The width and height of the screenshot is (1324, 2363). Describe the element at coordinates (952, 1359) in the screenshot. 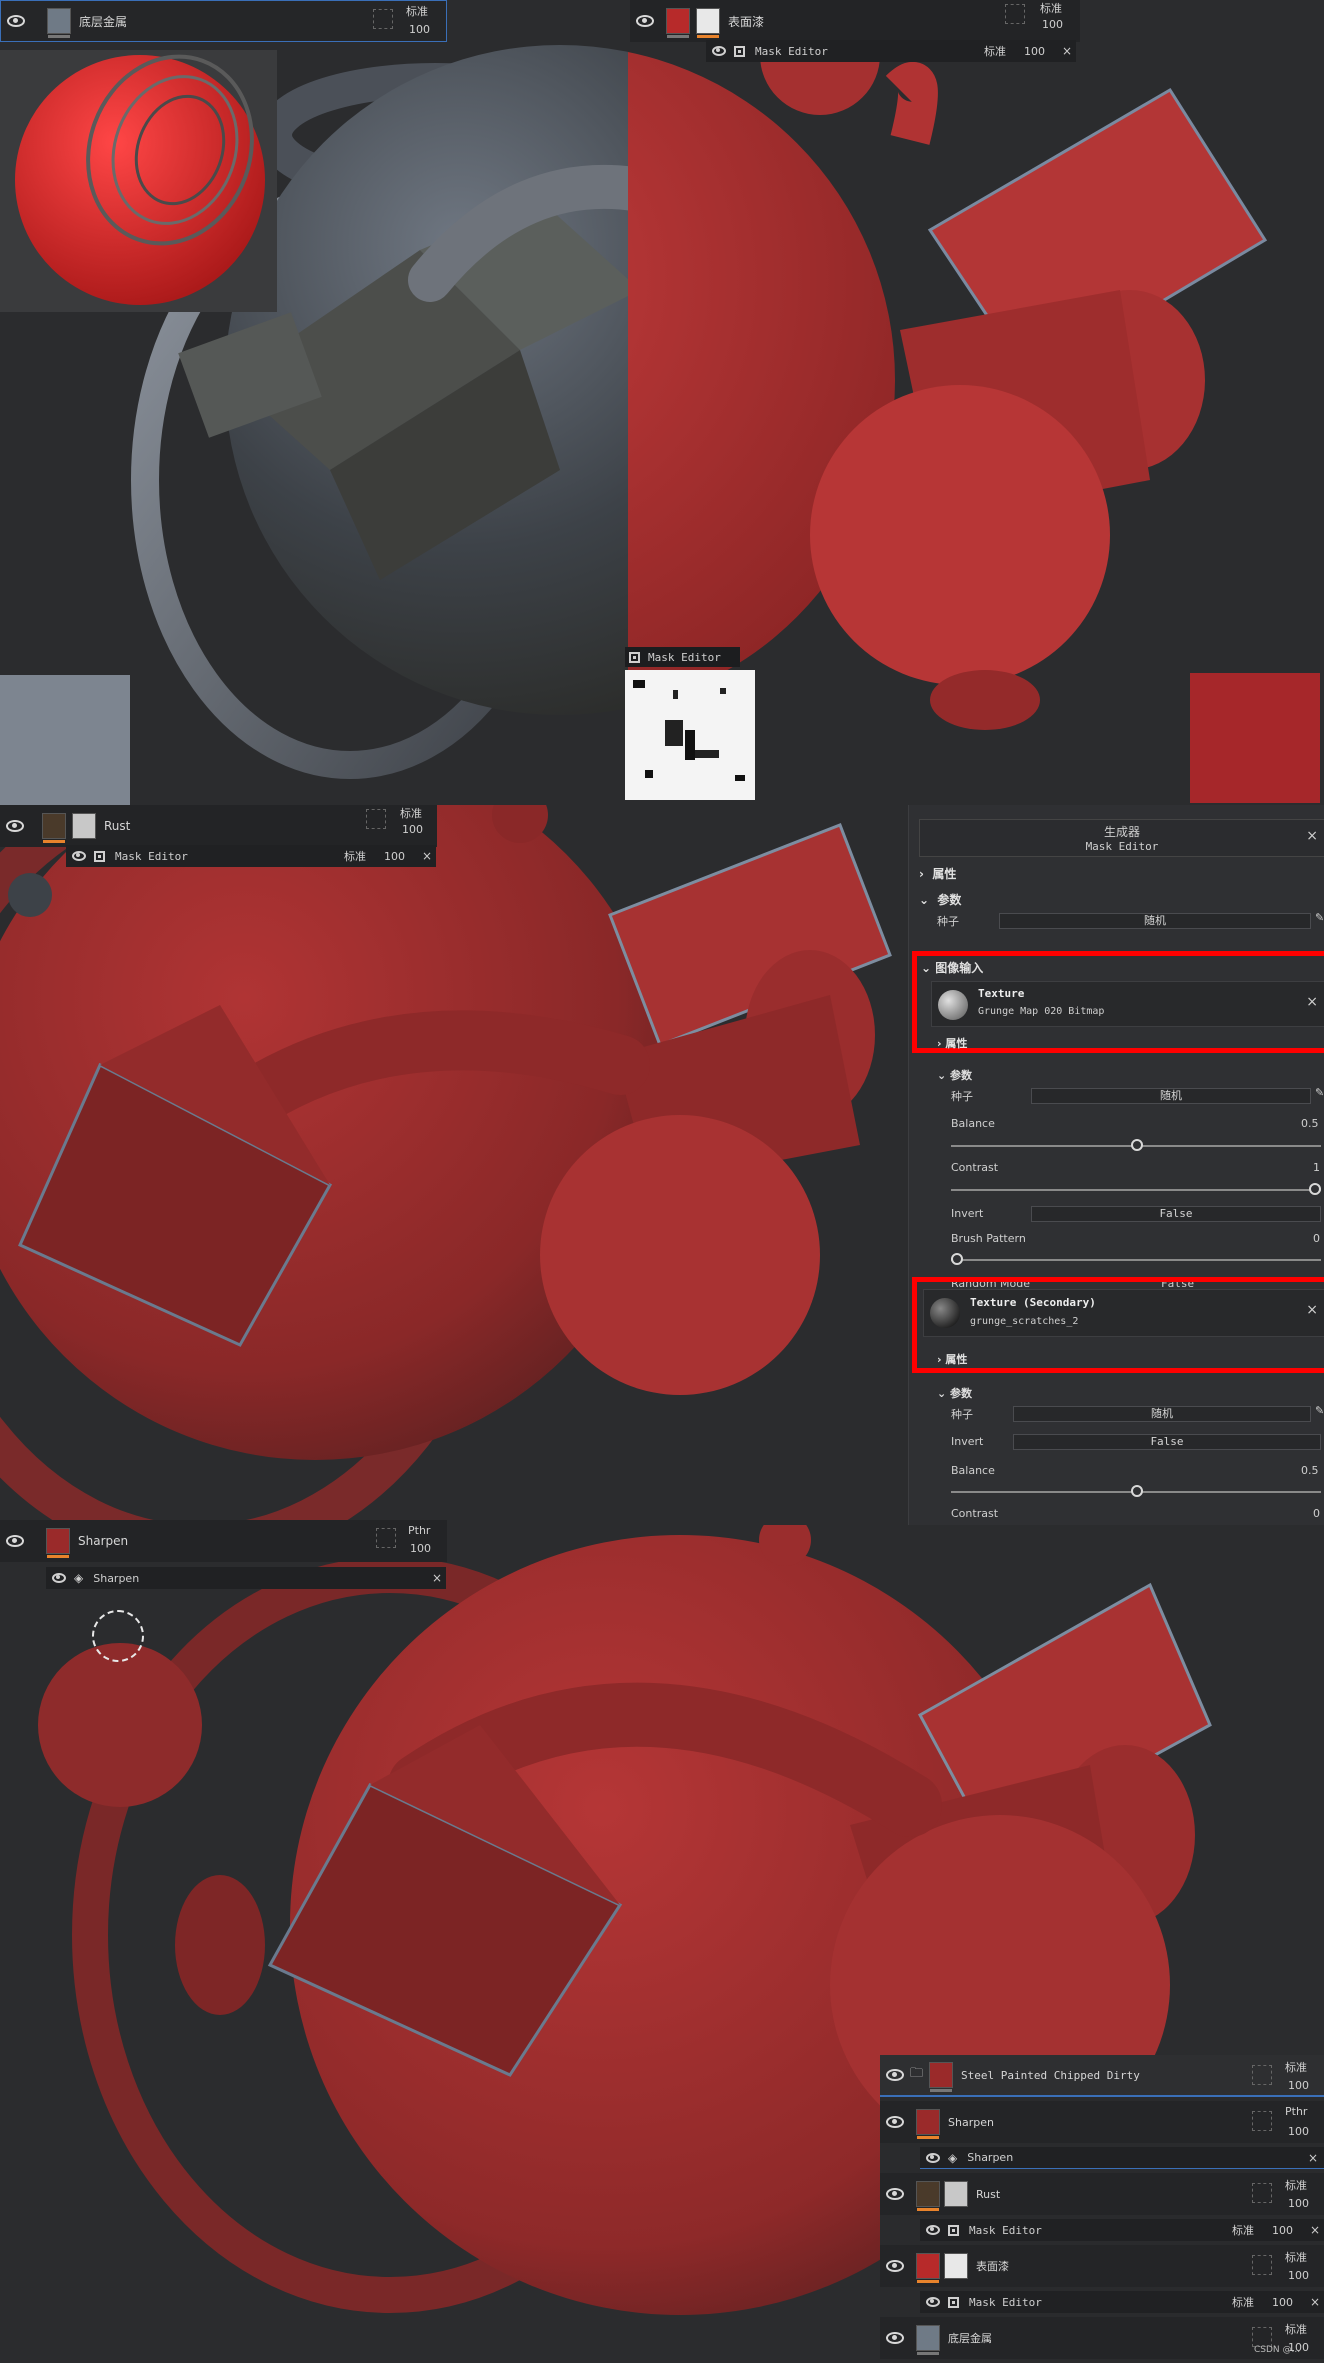

I see `section-attributes-3: › 属性` at that location.